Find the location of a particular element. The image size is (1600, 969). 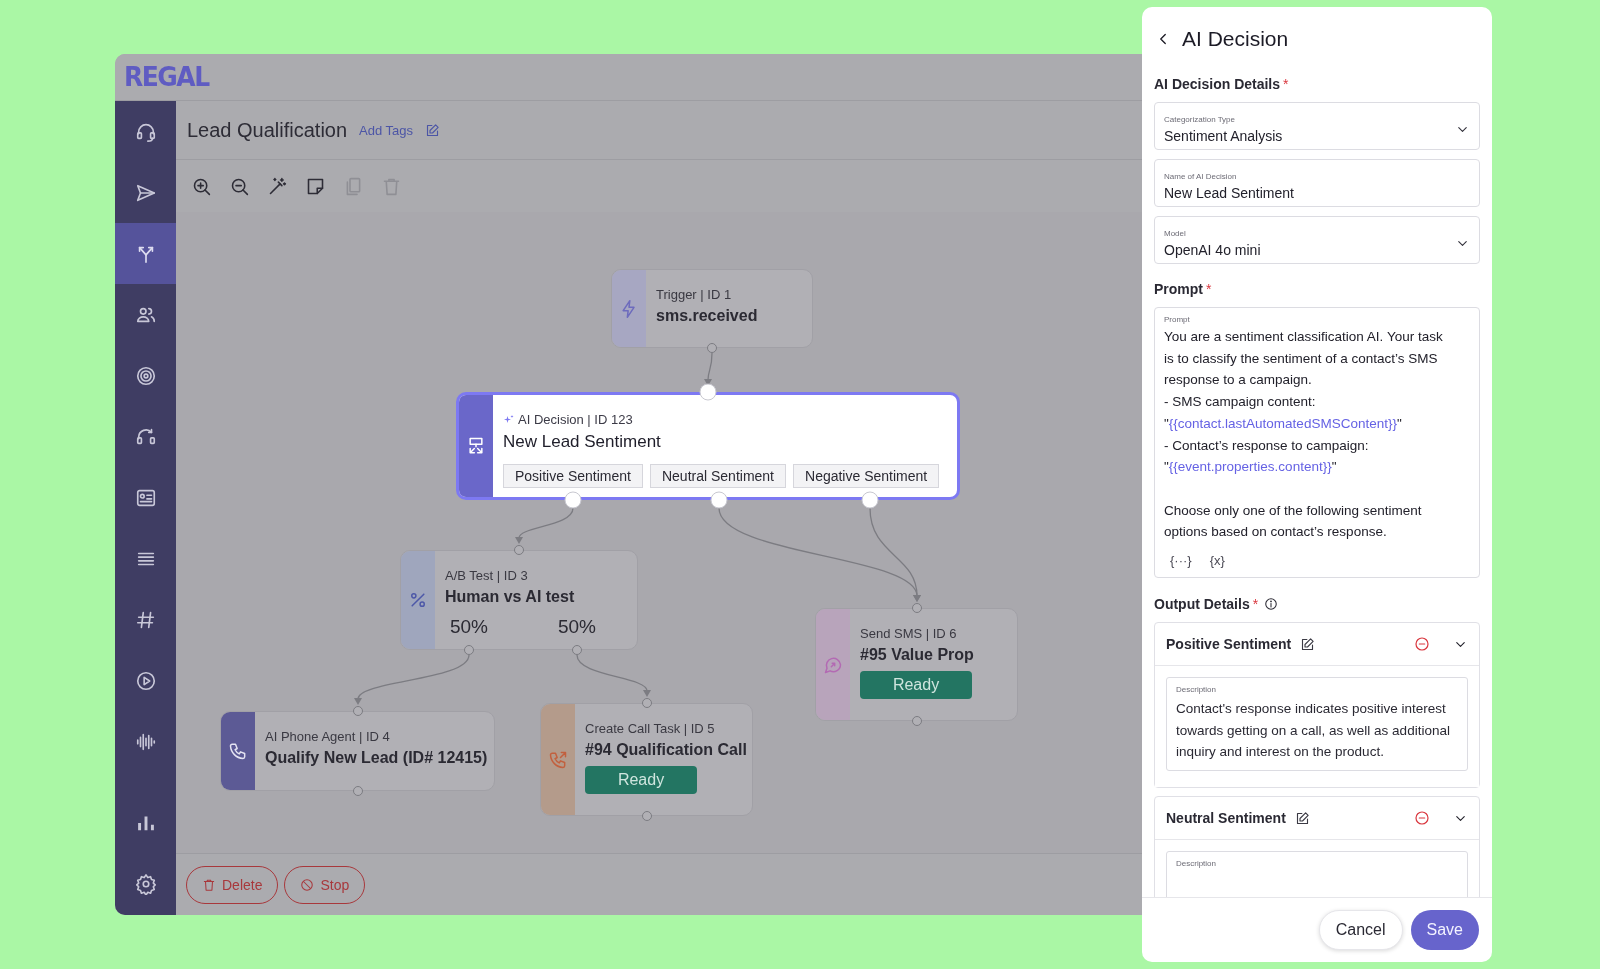

flow-node: A/B Test | ID 3 Human vs AI test 50% 50% is located at coordinates (519, 600).